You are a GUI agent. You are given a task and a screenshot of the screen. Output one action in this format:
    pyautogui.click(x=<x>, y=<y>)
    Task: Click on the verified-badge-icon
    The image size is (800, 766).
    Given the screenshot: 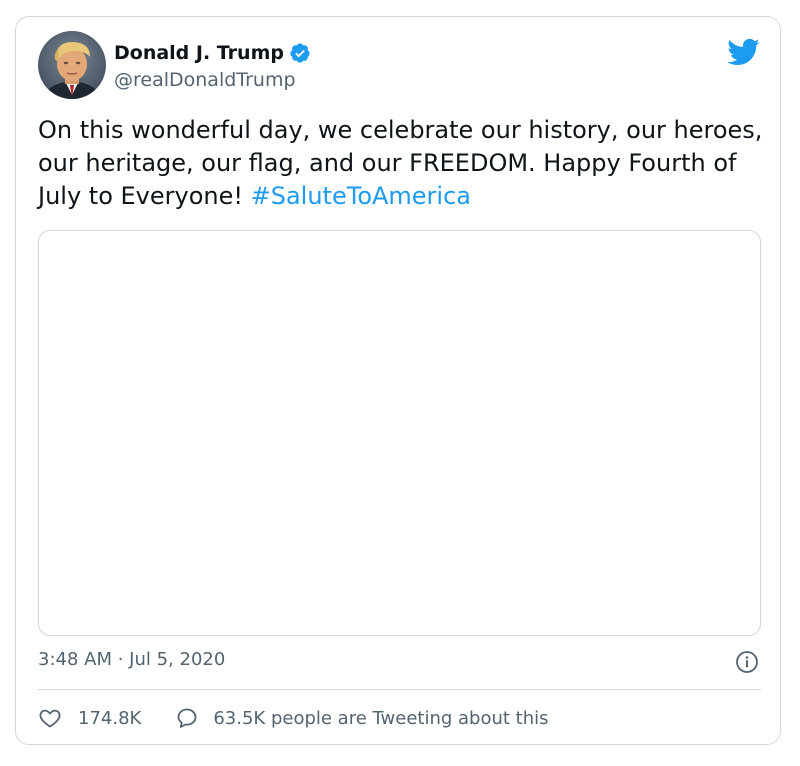 What is the action you would take?
    pyautogui.click(x=300, y=53)
    